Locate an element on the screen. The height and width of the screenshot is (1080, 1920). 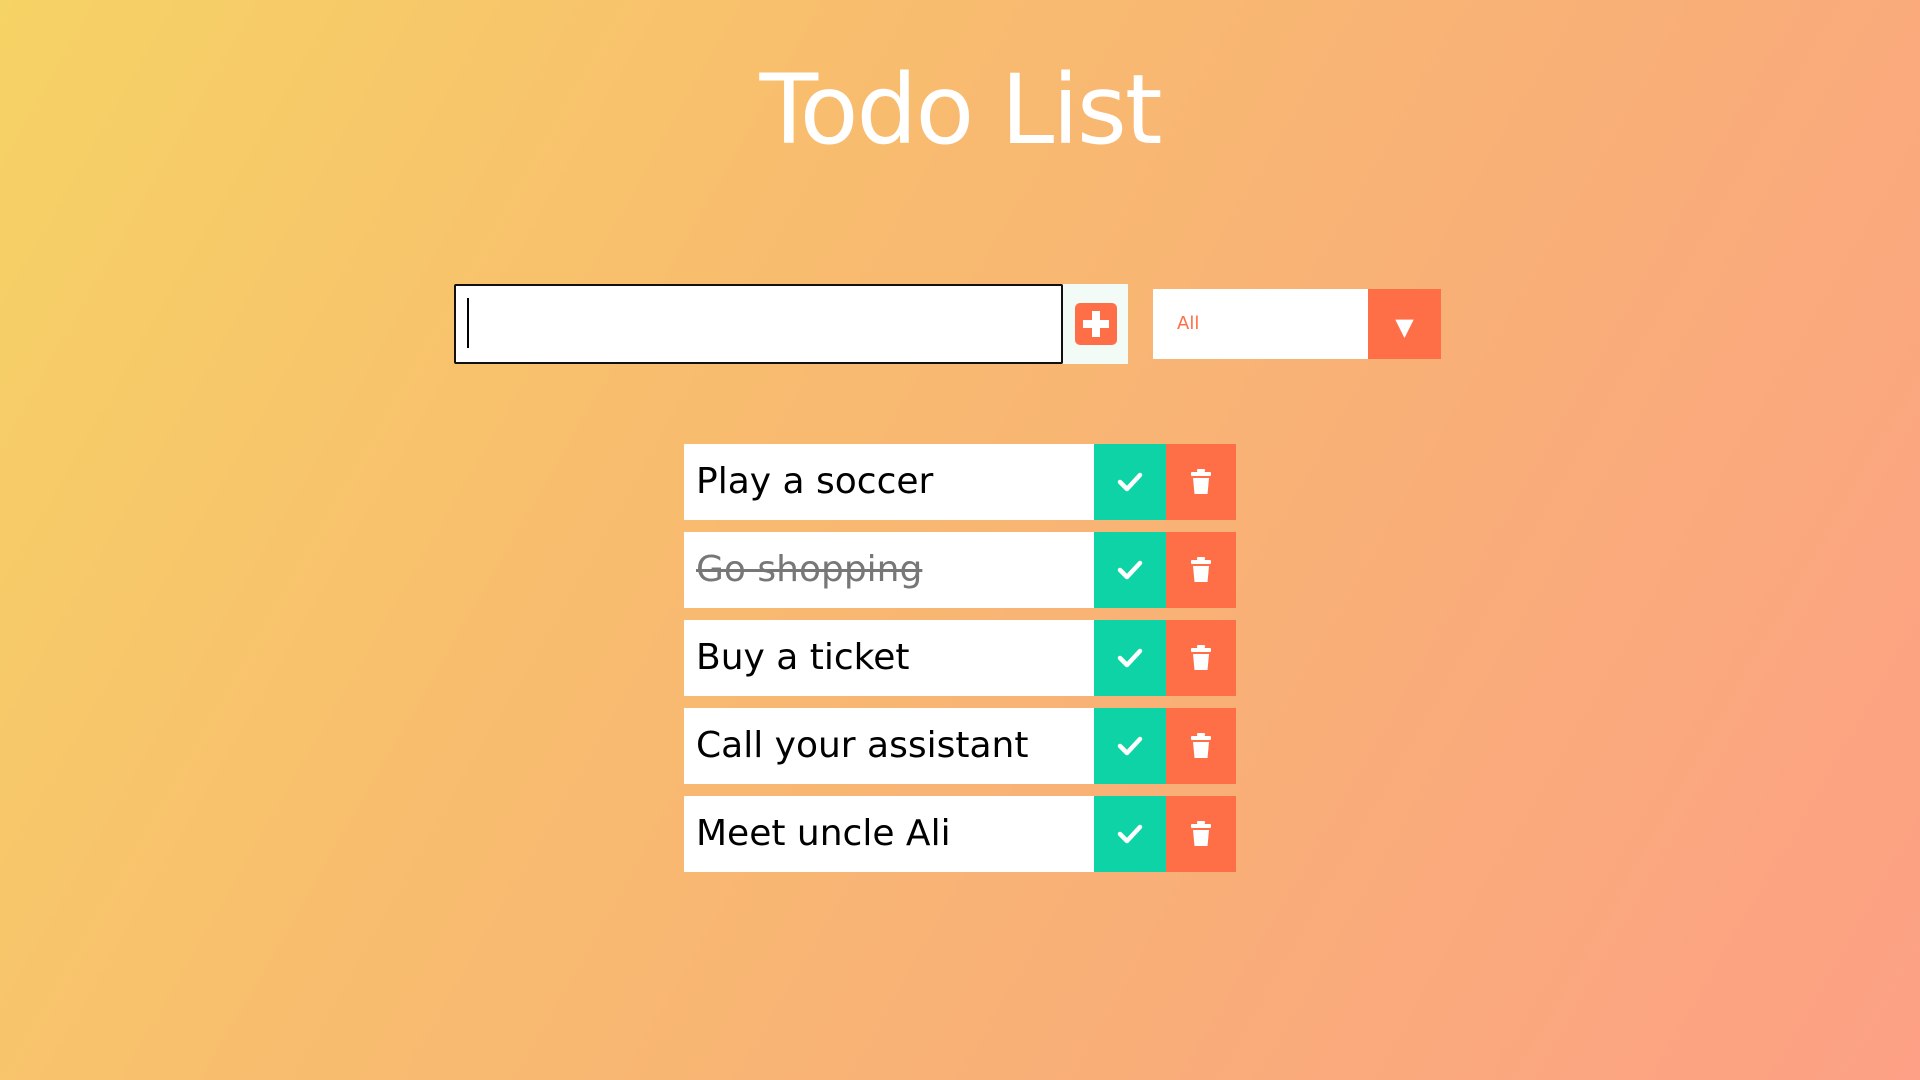
todo-item: Call your assistant is located at coordinates (960, 746).